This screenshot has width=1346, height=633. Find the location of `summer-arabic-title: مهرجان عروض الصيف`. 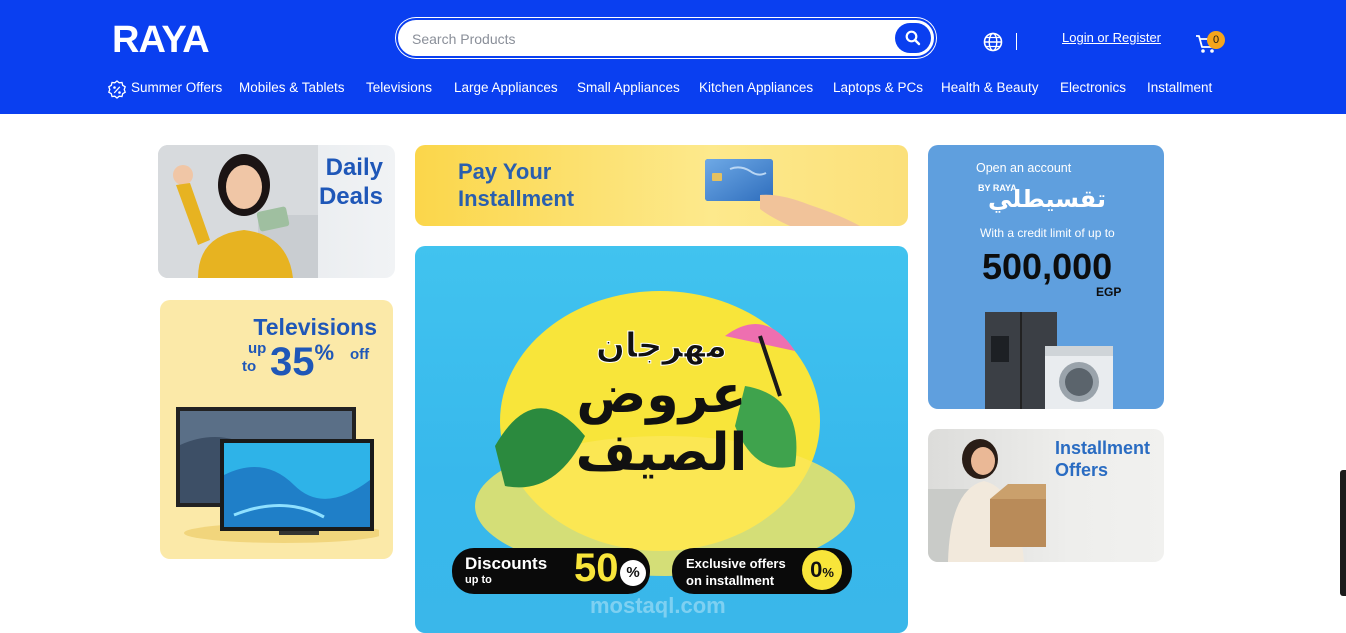

summer-arabic-title: مهرجان عروض الصيف is located at coordinates (661, 404).